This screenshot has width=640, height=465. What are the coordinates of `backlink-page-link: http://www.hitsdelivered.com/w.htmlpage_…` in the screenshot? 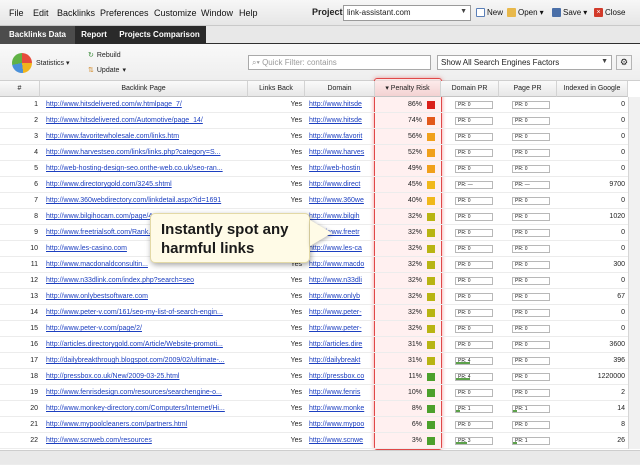 It's located at (146, 105).